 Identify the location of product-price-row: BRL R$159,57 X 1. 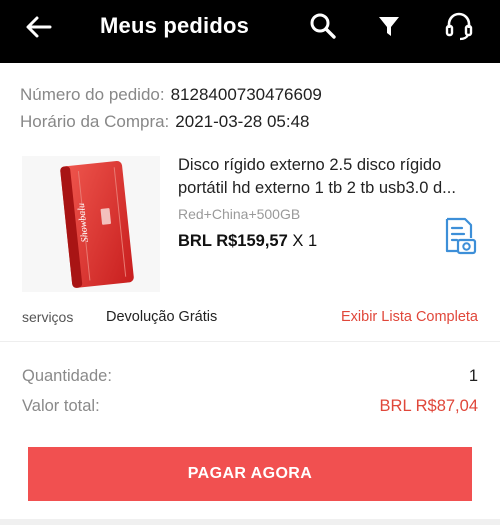
(247, 241).